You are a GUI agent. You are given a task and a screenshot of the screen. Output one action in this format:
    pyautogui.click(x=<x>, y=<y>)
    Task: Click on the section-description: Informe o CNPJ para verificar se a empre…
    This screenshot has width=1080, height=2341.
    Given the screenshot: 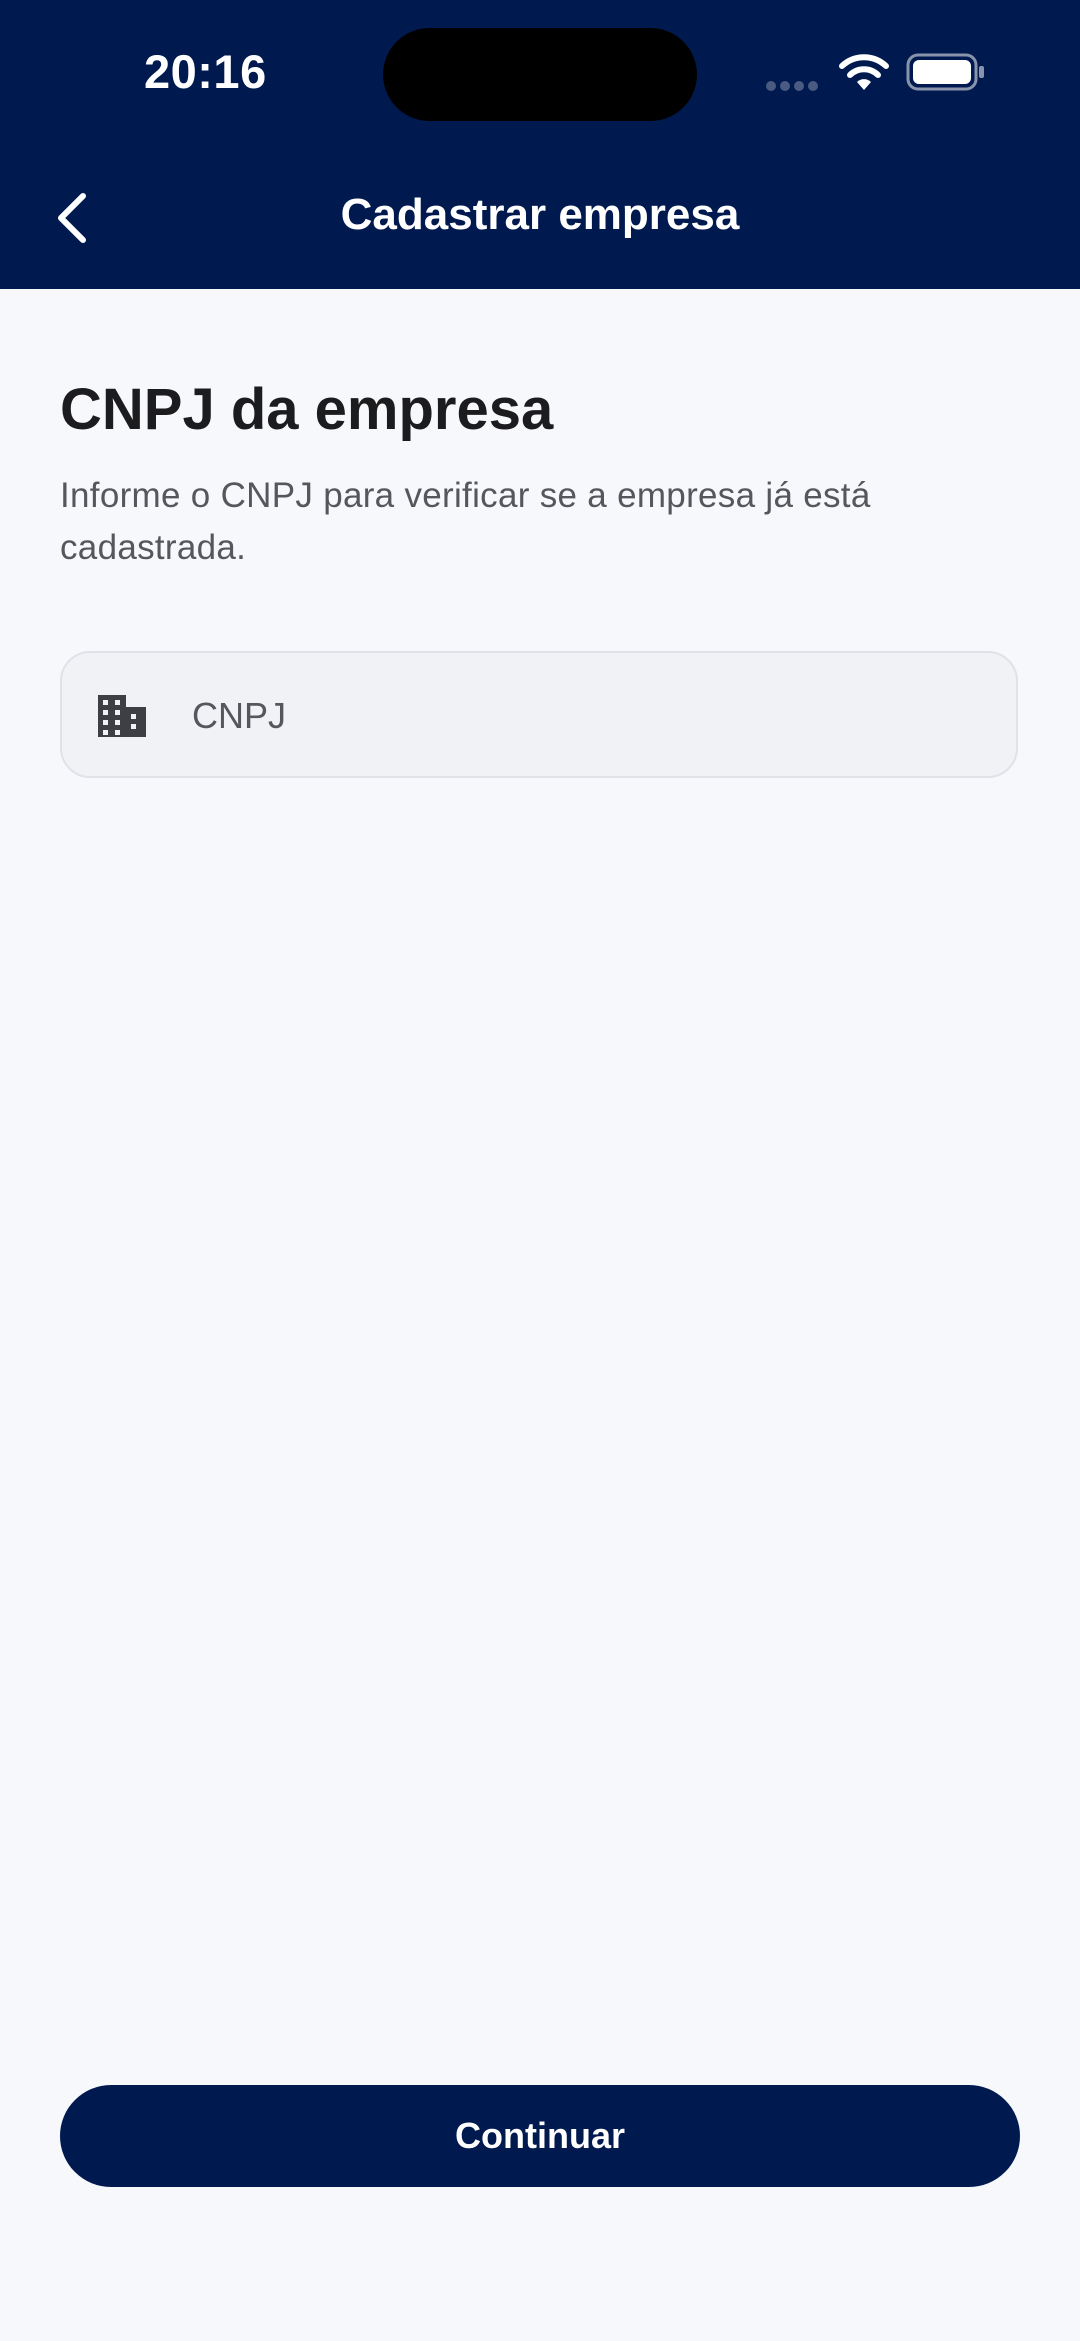 What is the action you would take?
    pyautogui.click(x=465, y=521)
    